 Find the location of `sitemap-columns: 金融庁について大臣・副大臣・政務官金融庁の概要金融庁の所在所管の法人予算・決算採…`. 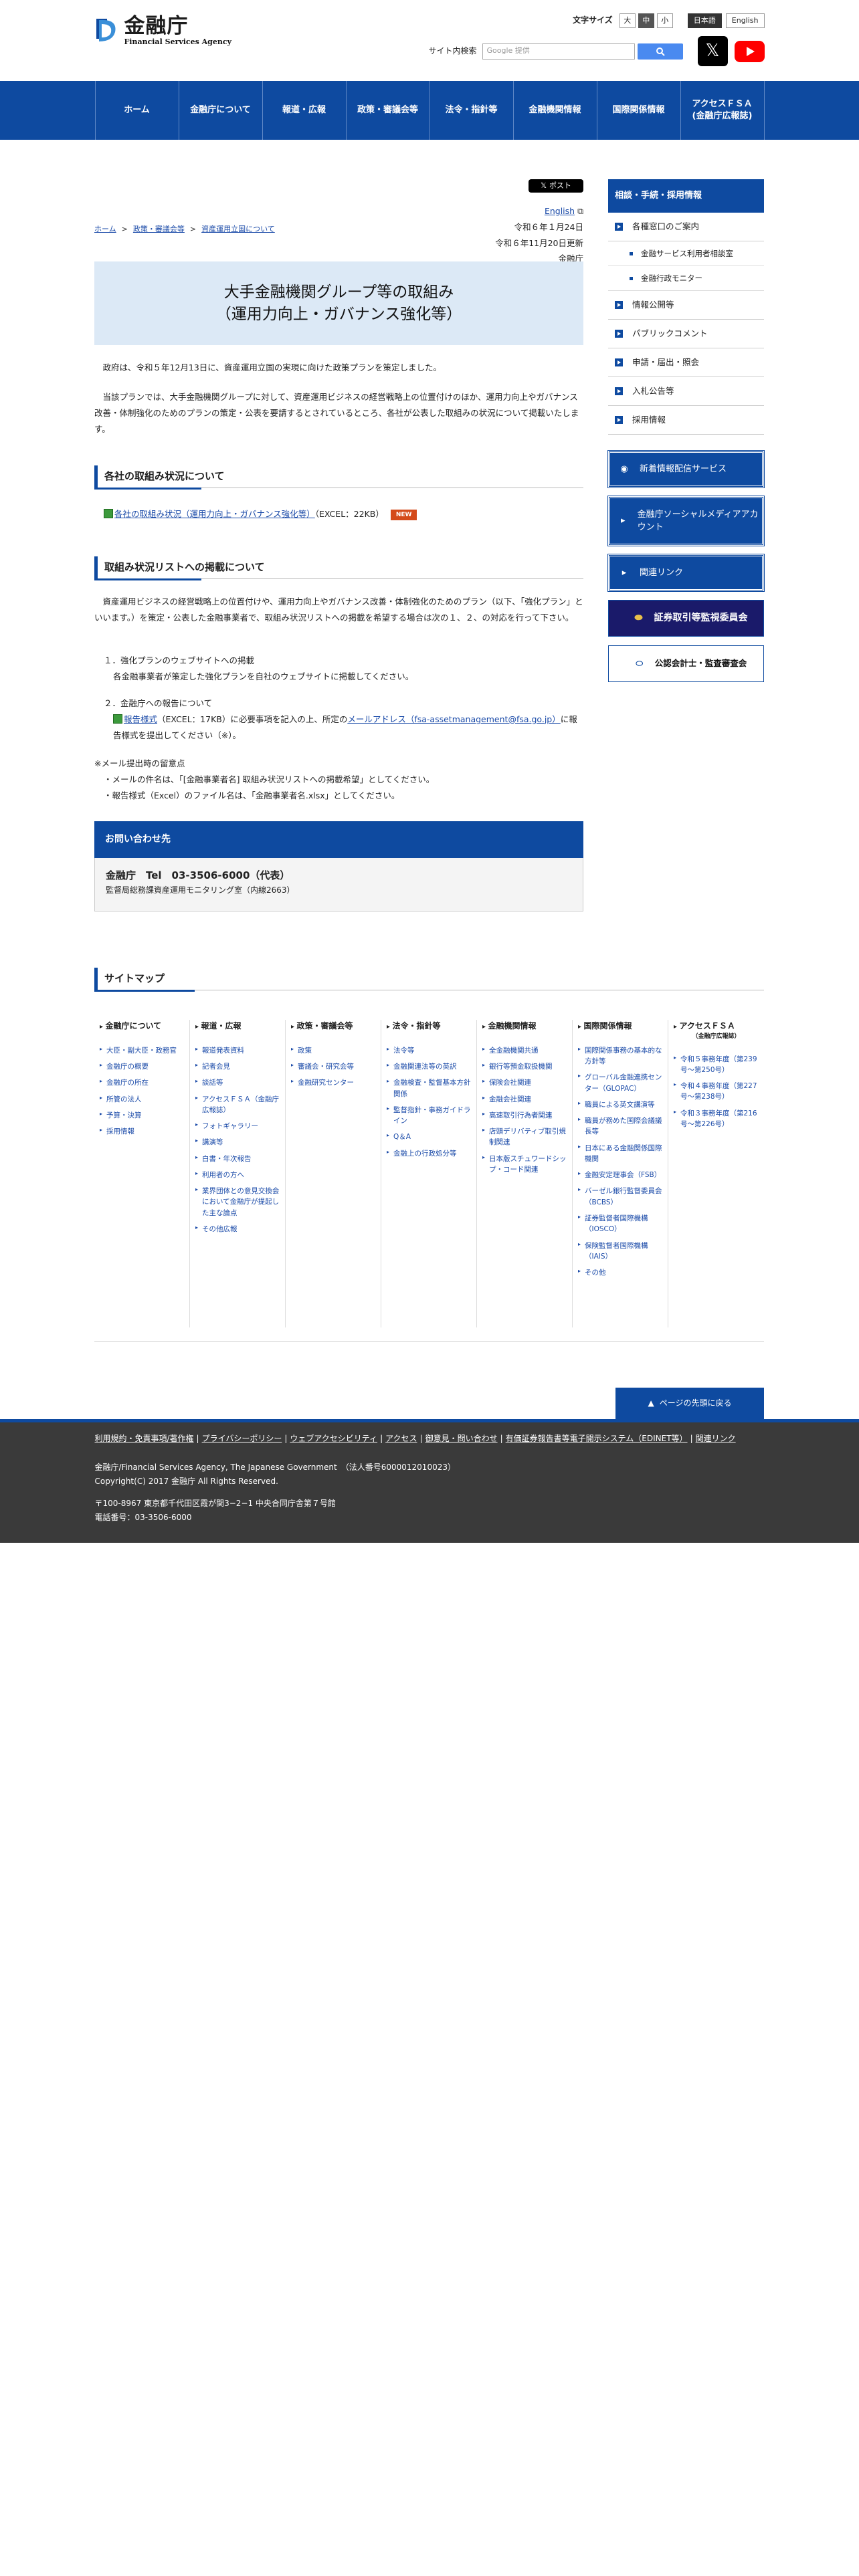

sitemap-columns: 金融庁について大臣・副大臣・政務官金融庁の概要金融庁の所在所管の法人予算・決算採… is located at coordinates (429, 1173).